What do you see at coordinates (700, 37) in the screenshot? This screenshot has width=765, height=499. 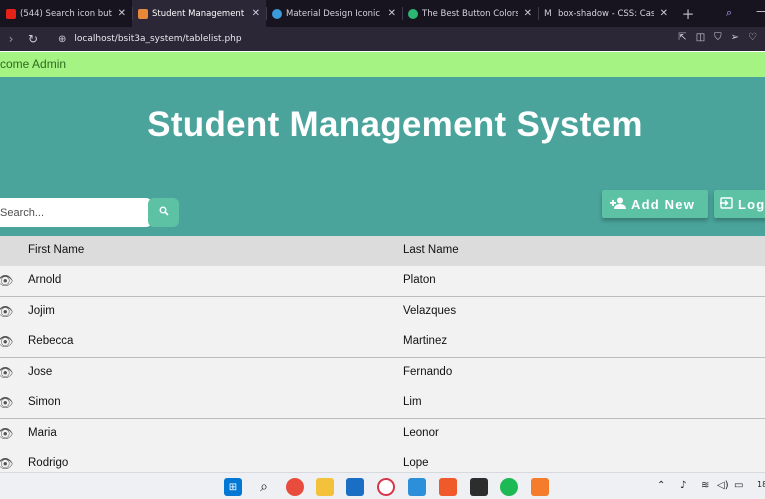 I see `snapshot-icon: ◫` at bounding box center [700, 37].